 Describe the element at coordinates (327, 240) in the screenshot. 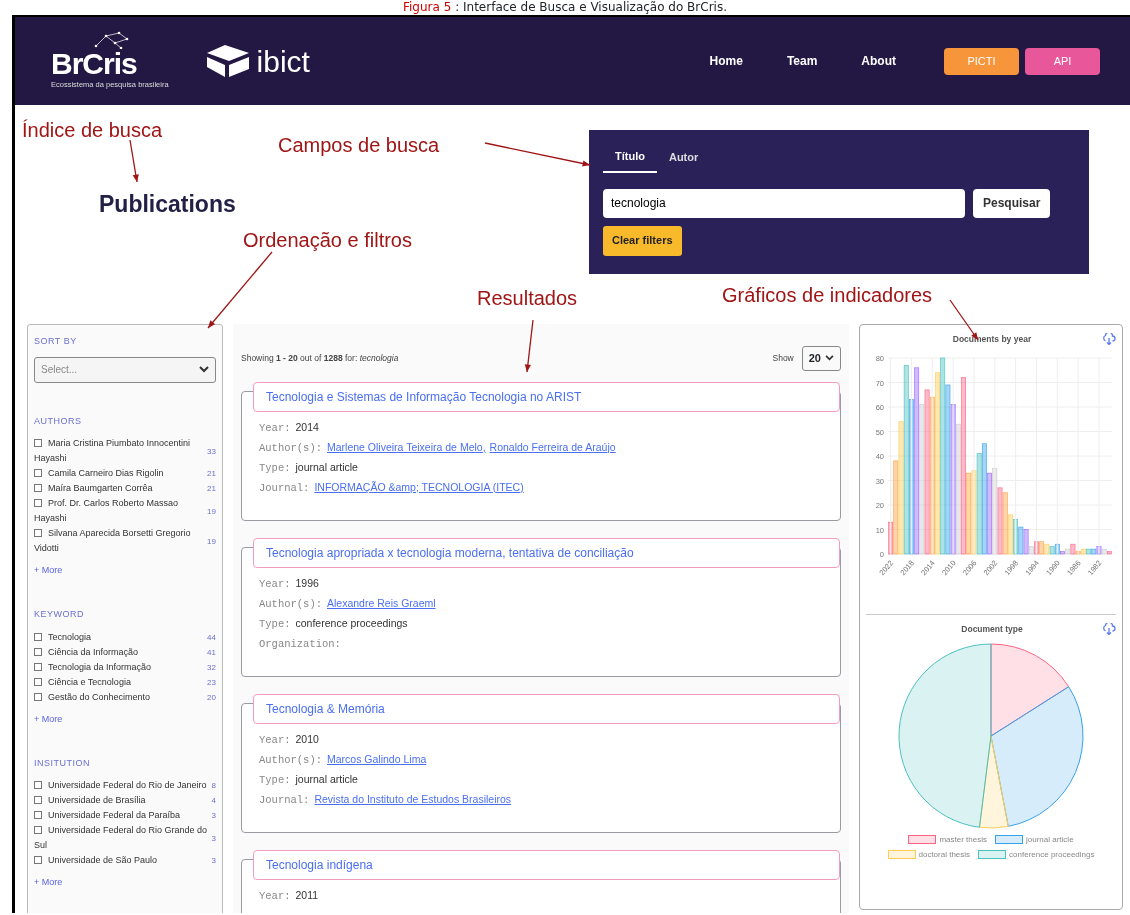

I see `annotation-label: Ordenação e filtros` at that location.